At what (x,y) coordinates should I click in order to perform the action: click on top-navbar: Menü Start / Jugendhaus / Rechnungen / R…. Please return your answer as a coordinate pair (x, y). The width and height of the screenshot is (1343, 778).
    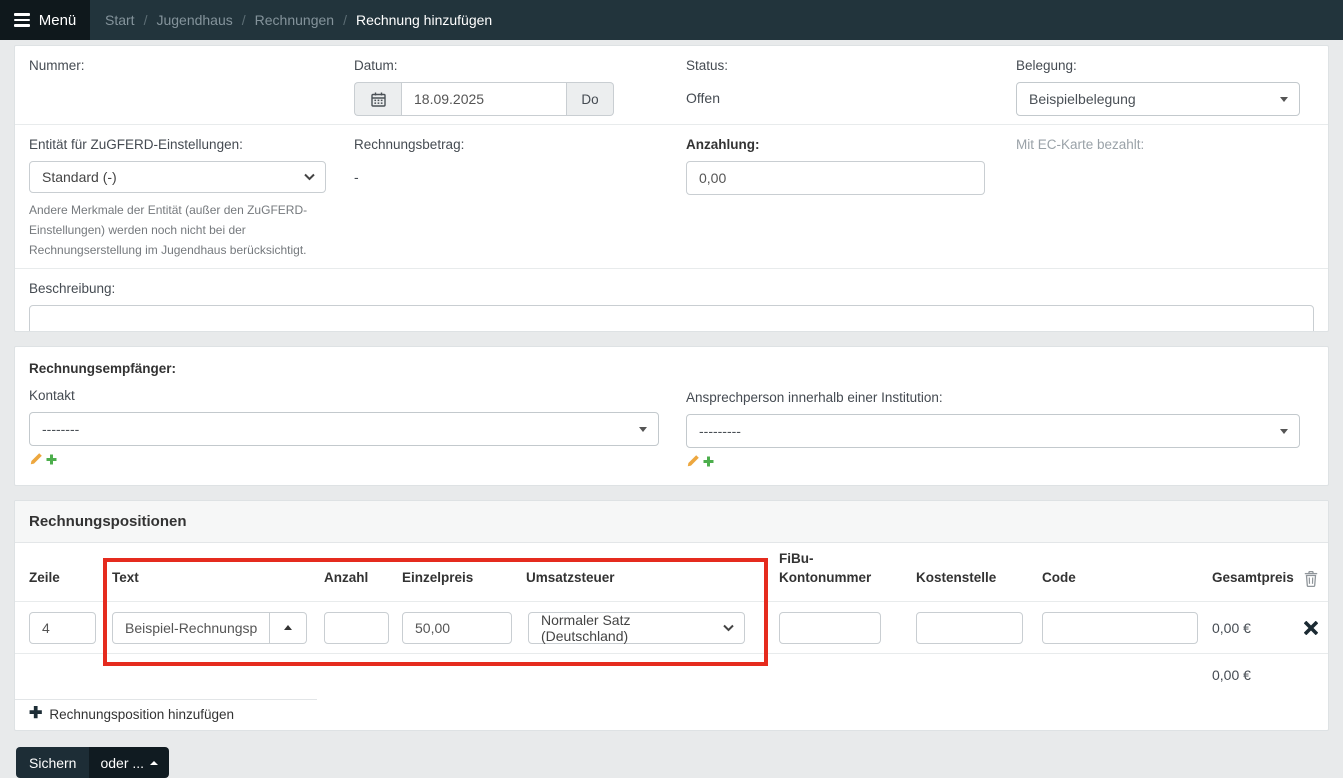
    Looking at the image, I should click on (671, 20).